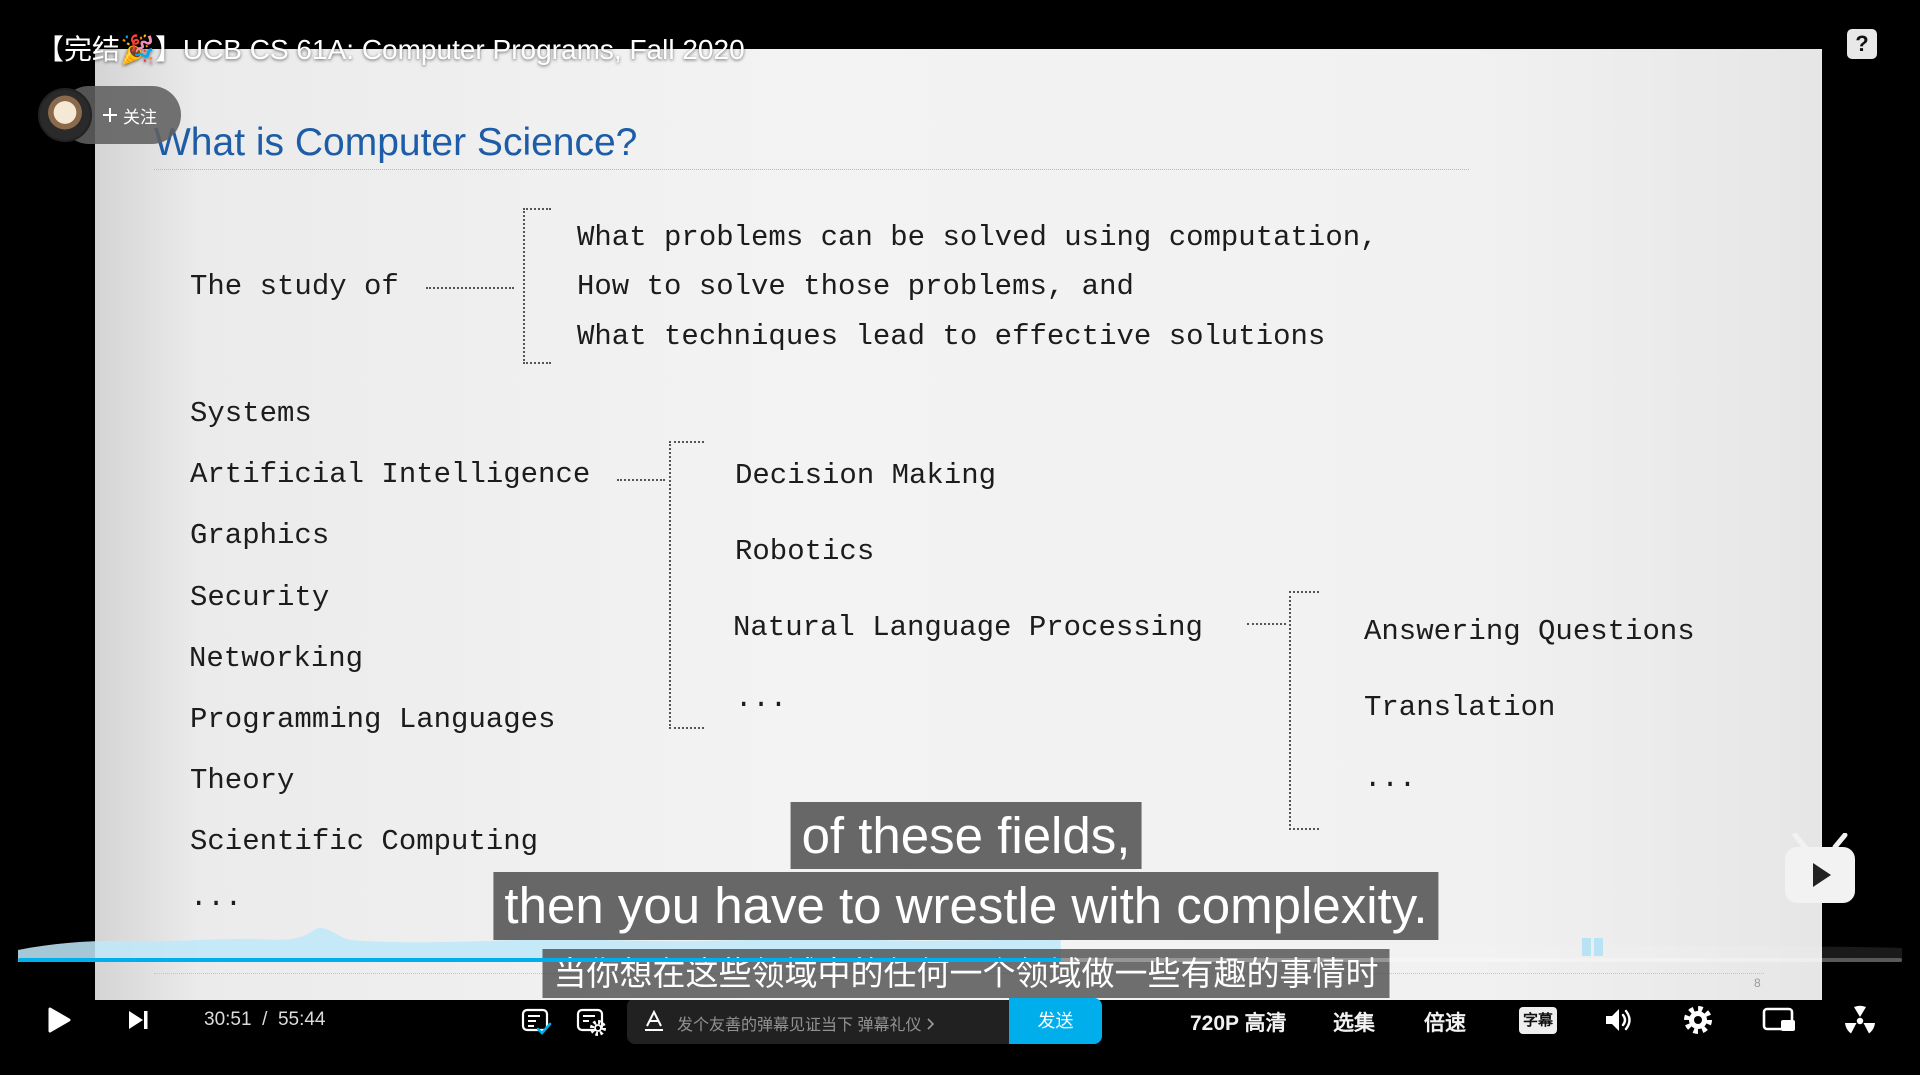  What do you see at coordinates (260, 597) in the screenshot?
I see `field-item: Security` at bounding box center [260, 597].